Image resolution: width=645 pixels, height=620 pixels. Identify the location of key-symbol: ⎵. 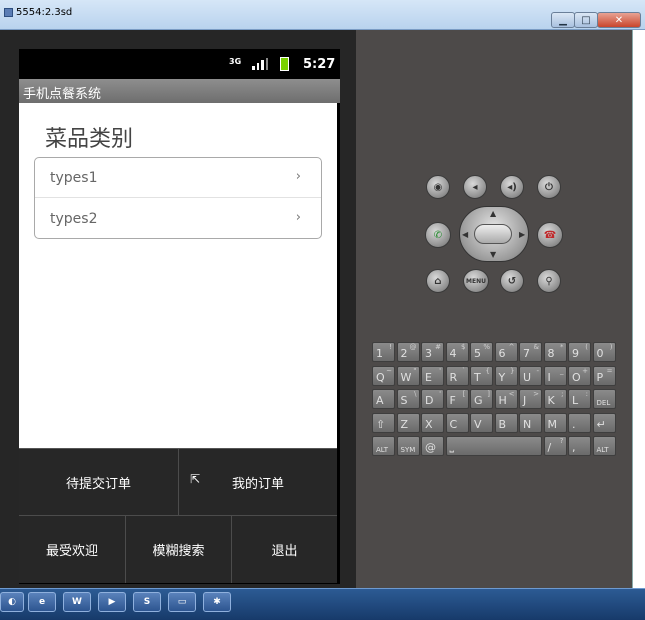
(493, 446).